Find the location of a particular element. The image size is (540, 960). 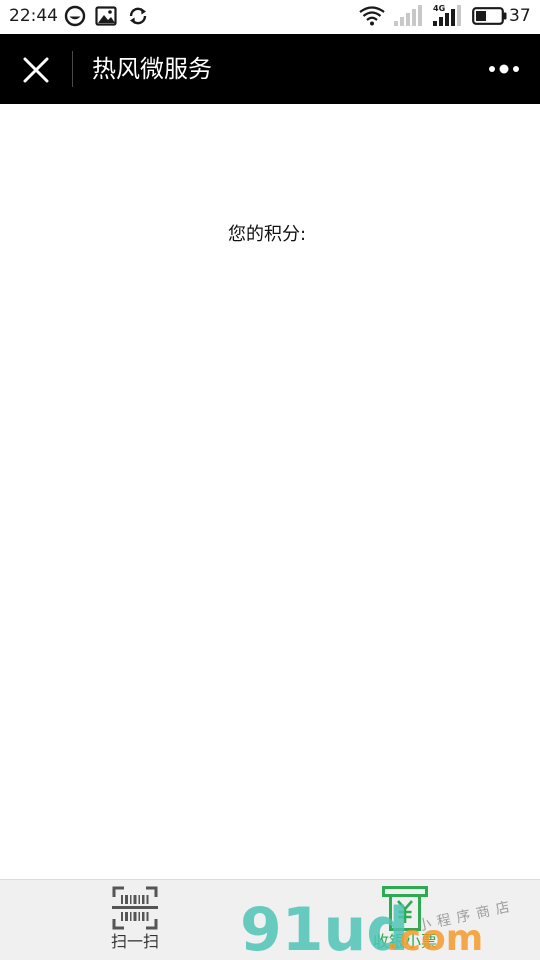

status-time: 22:44 is located at coordinates (33, 16).